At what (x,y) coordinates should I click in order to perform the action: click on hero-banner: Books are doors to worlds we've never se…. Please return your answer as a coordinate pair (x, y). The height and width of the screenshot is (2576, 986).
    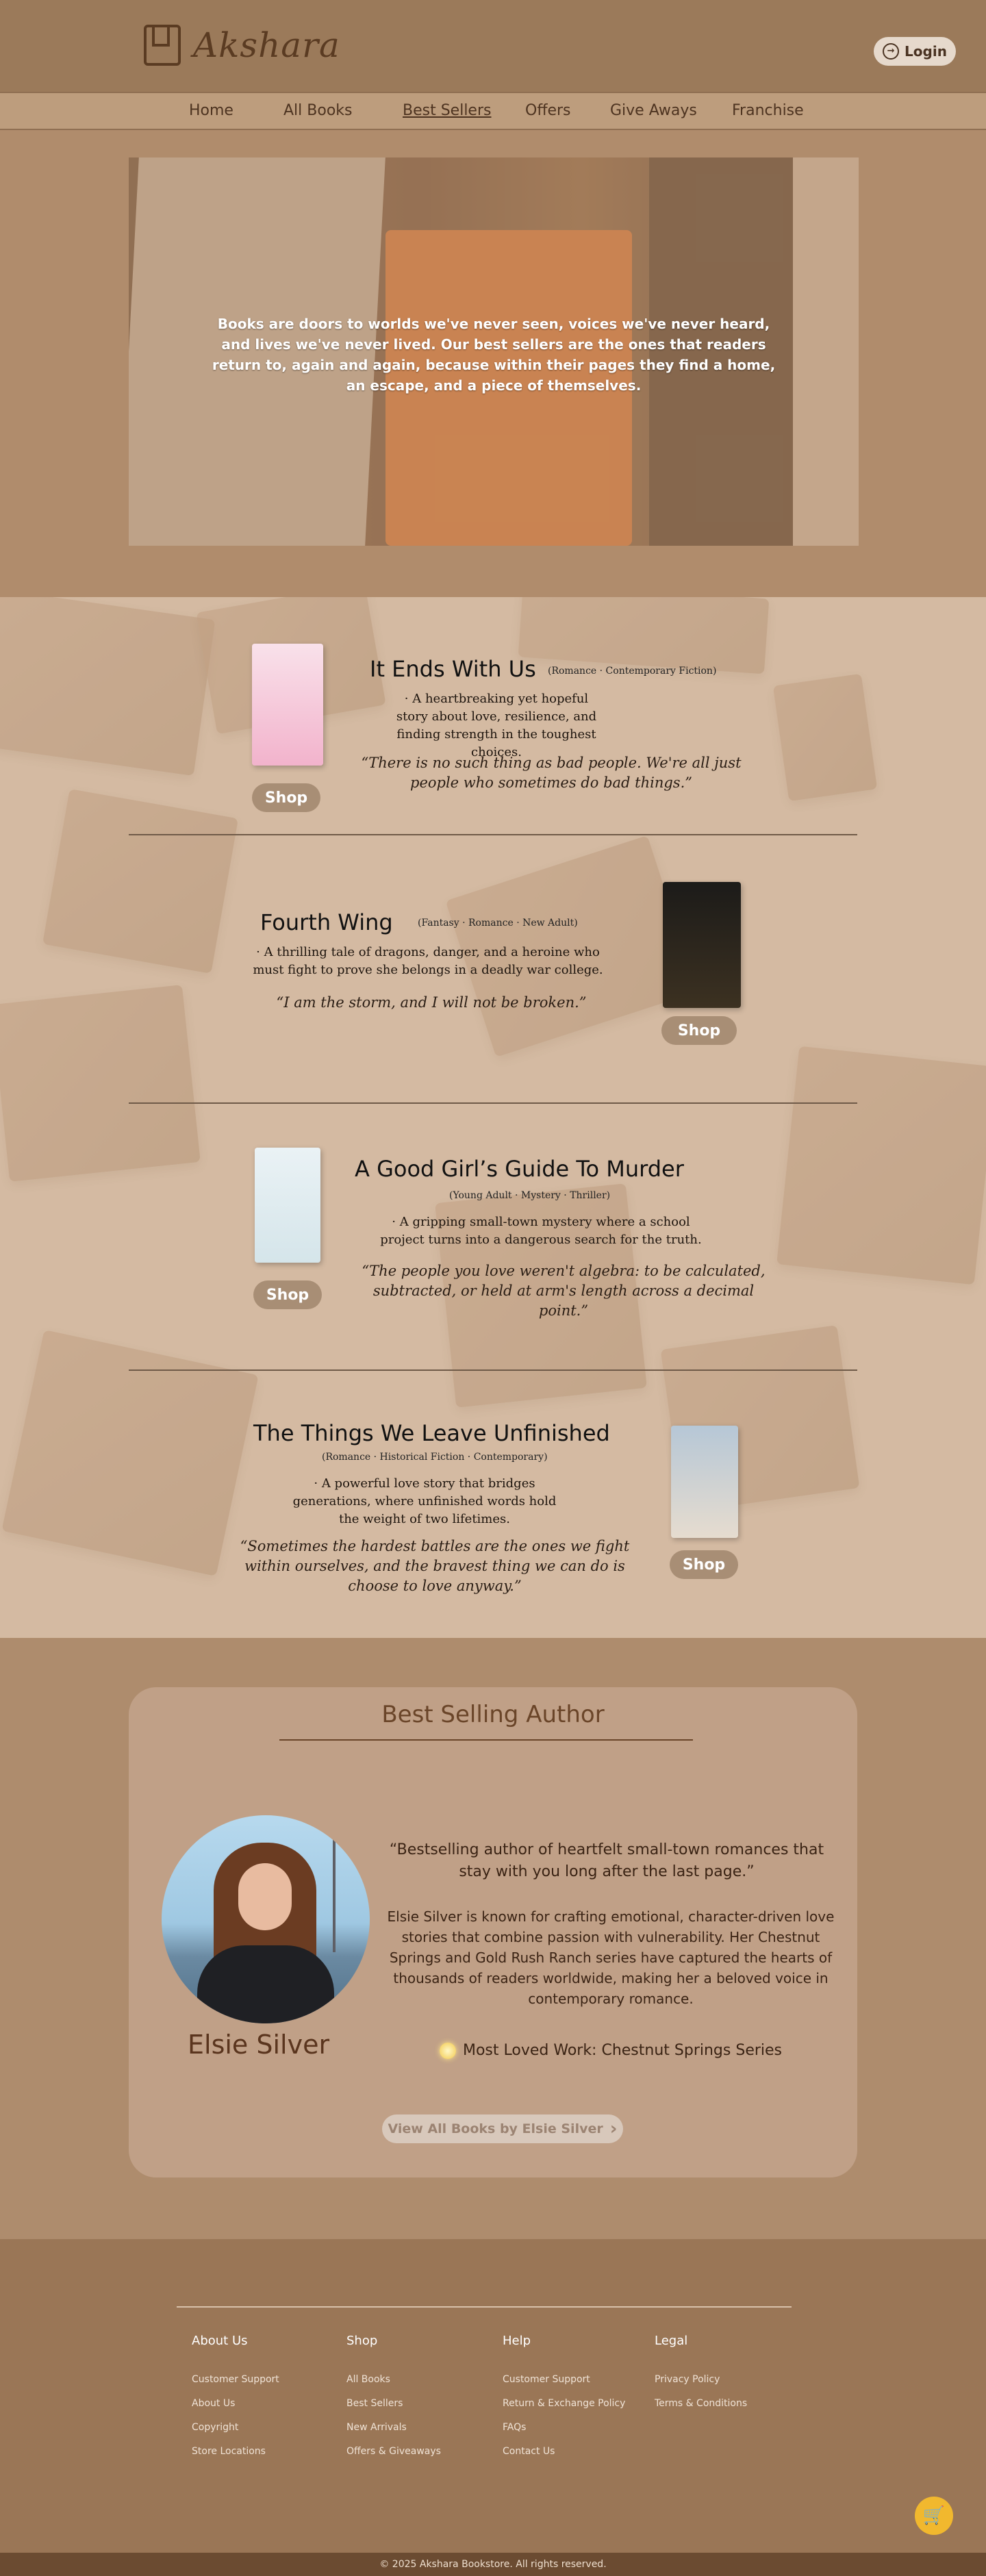
    Looking at the image, I should click on (494, 351).